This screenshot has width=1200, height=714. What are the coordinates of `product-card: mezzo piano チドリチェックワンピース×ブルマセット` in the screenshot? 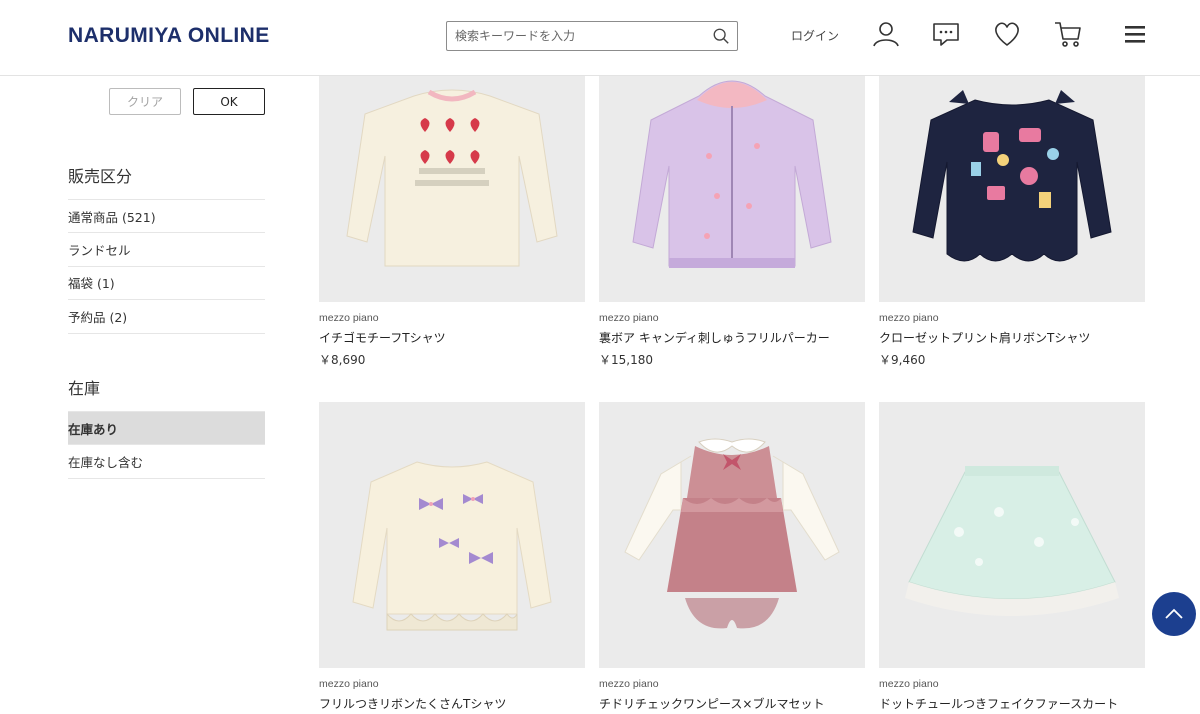 It's located at (732, 557).